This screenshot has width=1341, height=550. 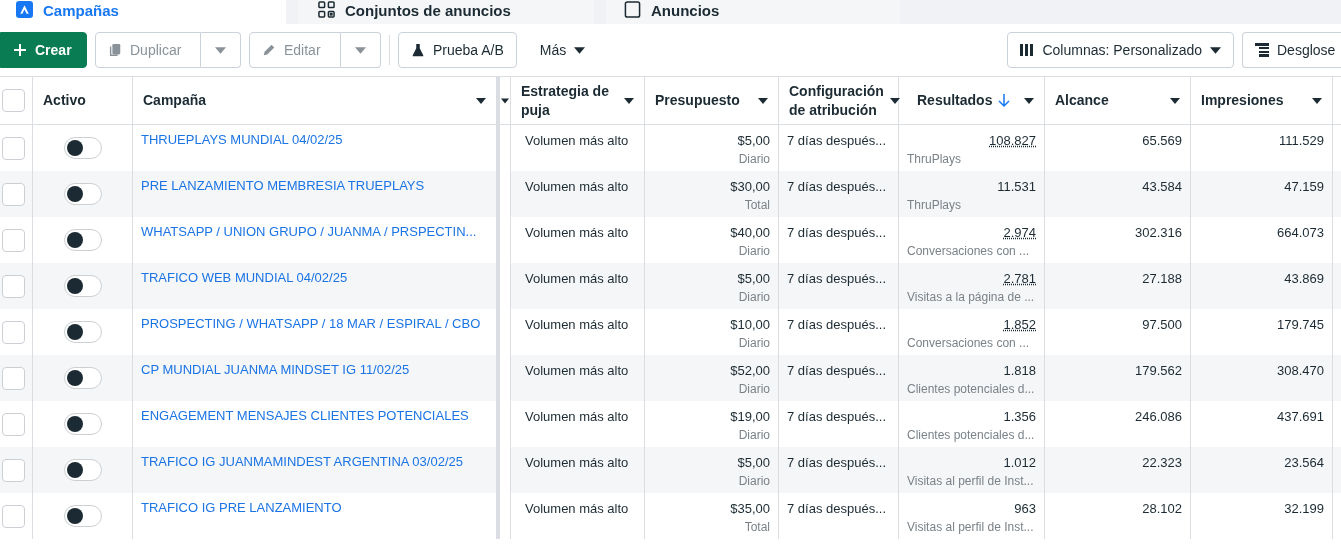 I want to click on campaign-link: PRE LANZAMIENTO MEMBRESIA TRUEPLAYS, so click(x=283, y=185).